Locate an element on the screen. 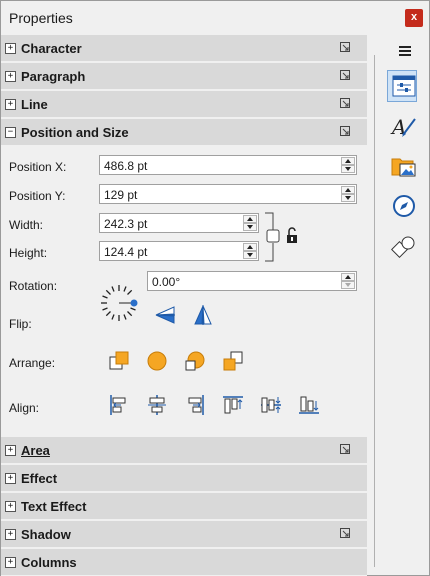  rotation-label: Rotation: is located at coordinates (33, 286).